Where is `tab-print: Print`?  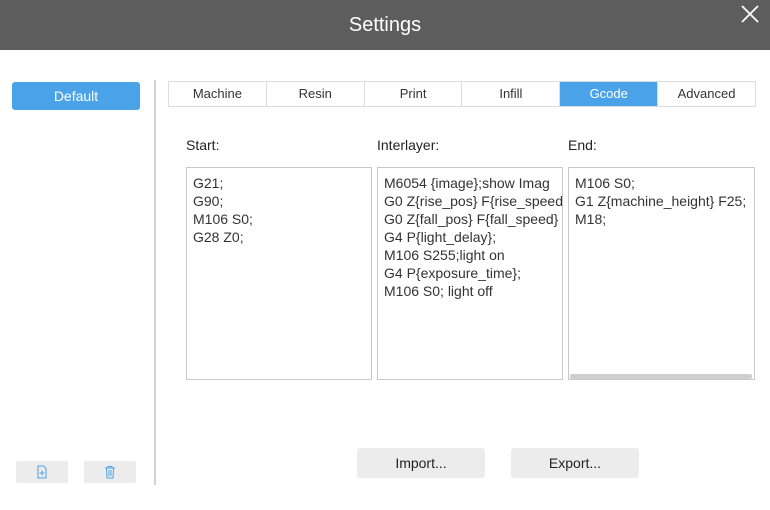 tab-print: Print is located at coordinates (414, 94).